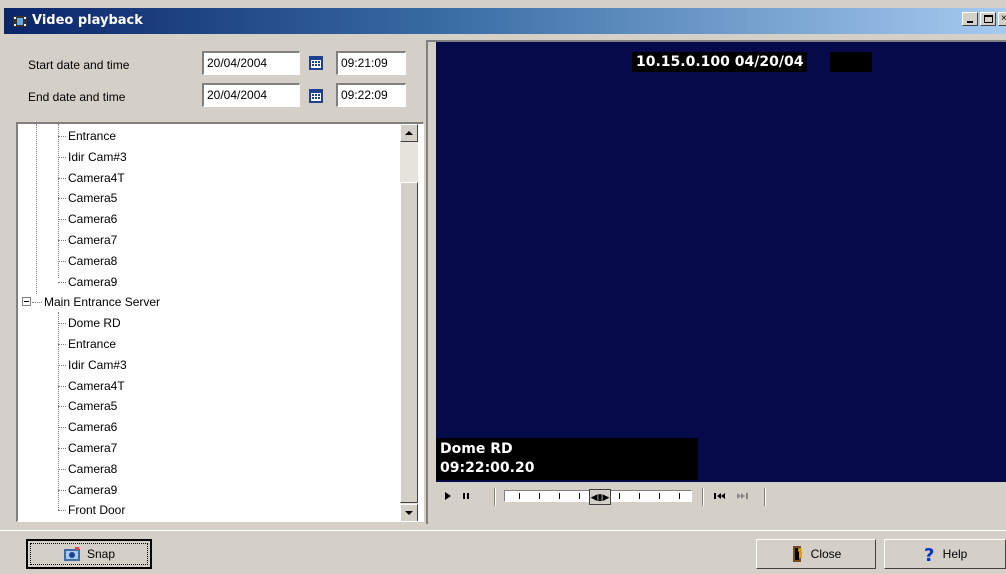 The width and height of the screenshot is (1006, 574). I want to click on previous-button, so click(720, 496).